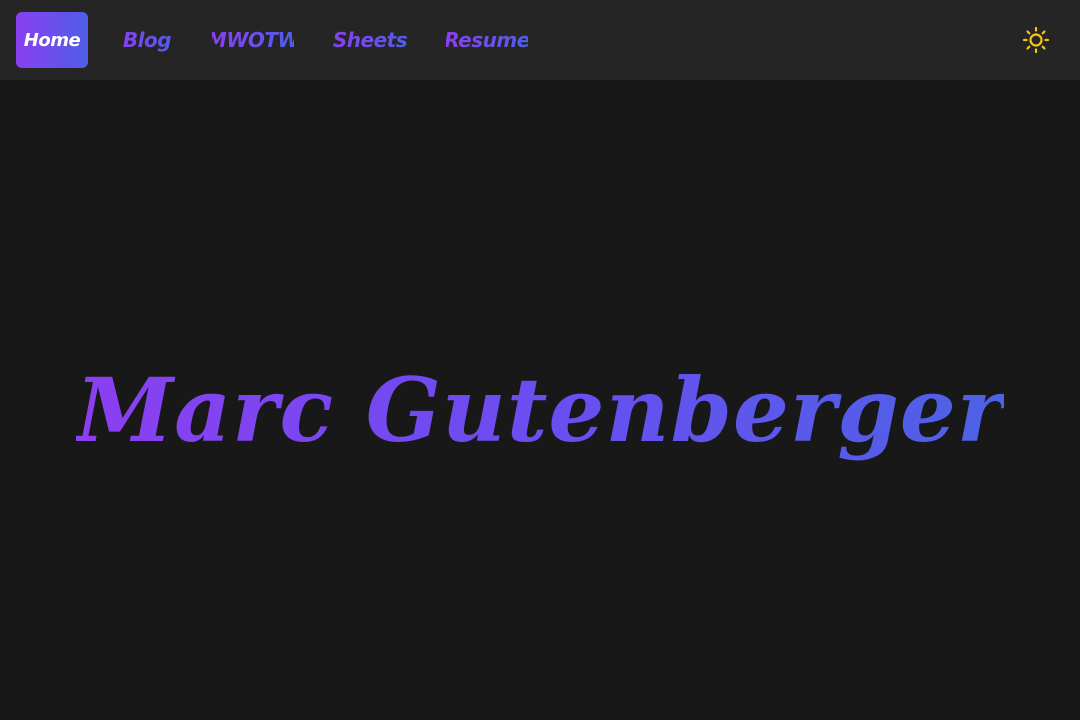 The width and height of the screenshot is (1080, 720). What do you see at coordinates (370, 40) in the screenshot?
I see `nav-item-sheets: Sheets` at bounding box center [370, 40].